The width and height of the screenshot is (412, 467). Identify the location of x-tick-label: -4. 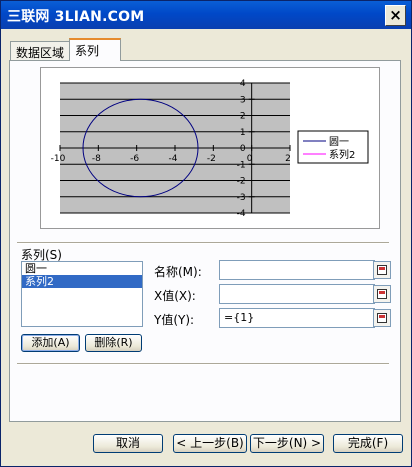
(173, 159).